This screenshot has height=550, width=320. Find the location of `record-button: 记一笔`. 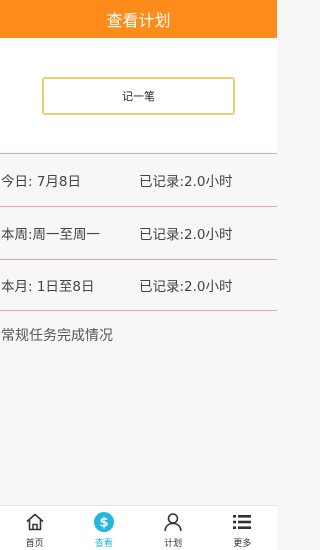

record-button: 记一笔 is located at coordinates (138, 96).